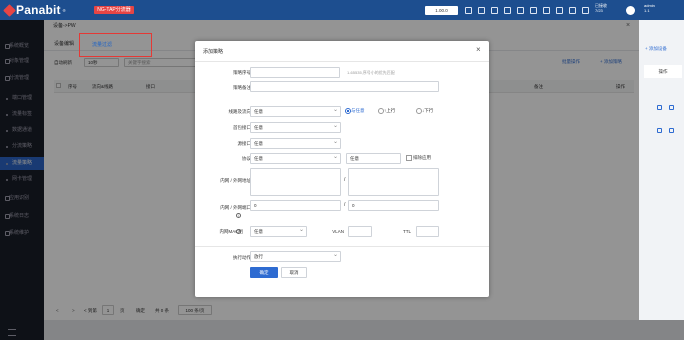  Describe the element at coordinates (38, 10) in the screenshot. I see `logo-text: Panabit` at that location.